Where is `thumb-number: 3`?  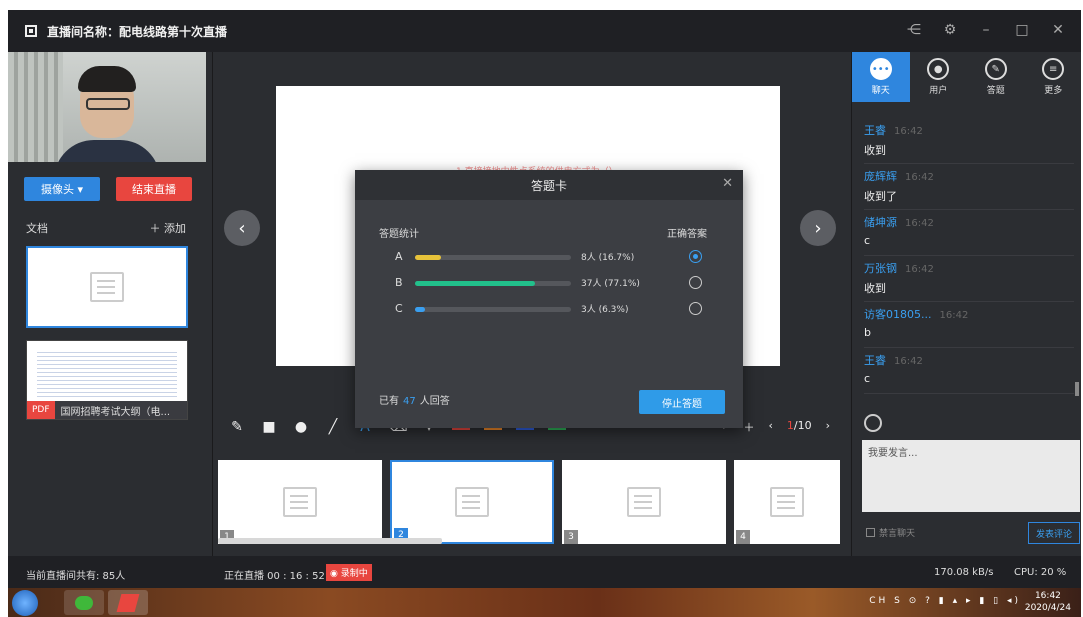
thumb-number: 3 is located at coordinates (571, 537).